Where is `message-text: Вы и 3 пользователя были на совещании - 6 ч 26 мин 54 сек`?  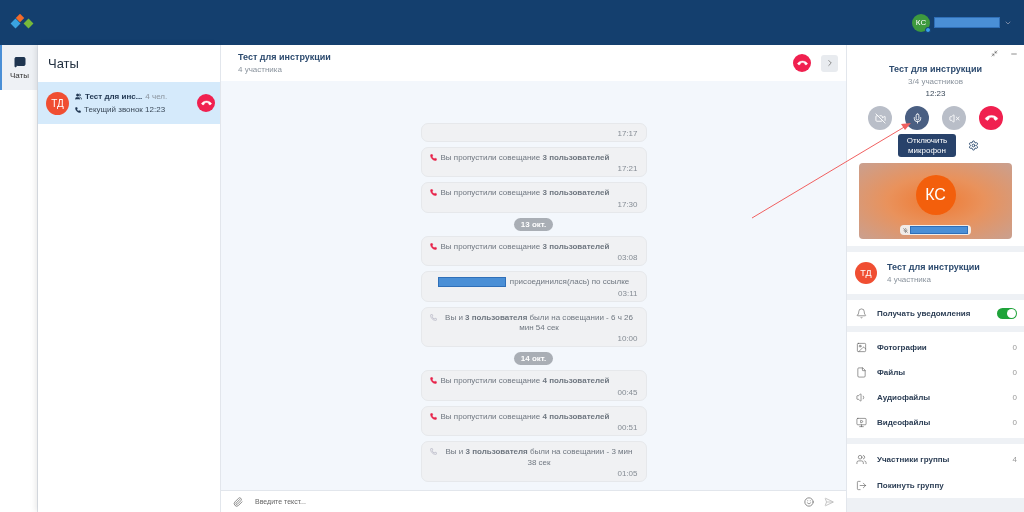 message-text: Вы и 3 пользователя были на совещании - 6 ч 26 мин 54 сек is located at coordinates (539, 323).